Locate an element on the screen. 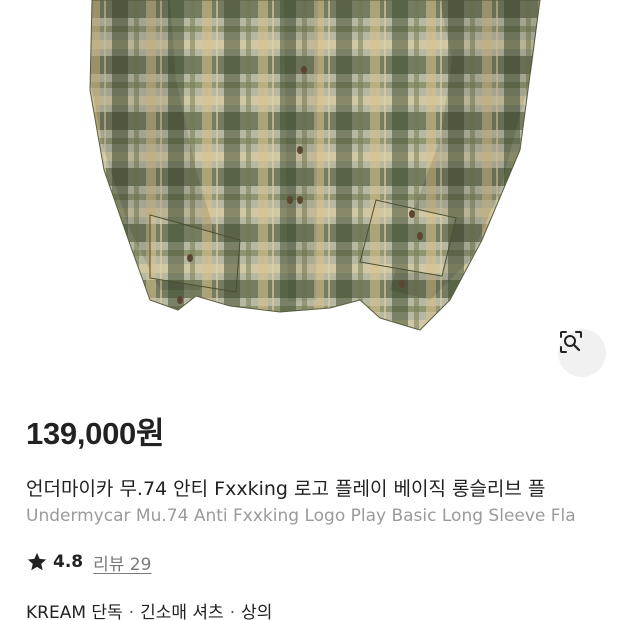 The image size is (620, 620). review-count-link: 리뷰 29 is located at coordinates (122, 562).